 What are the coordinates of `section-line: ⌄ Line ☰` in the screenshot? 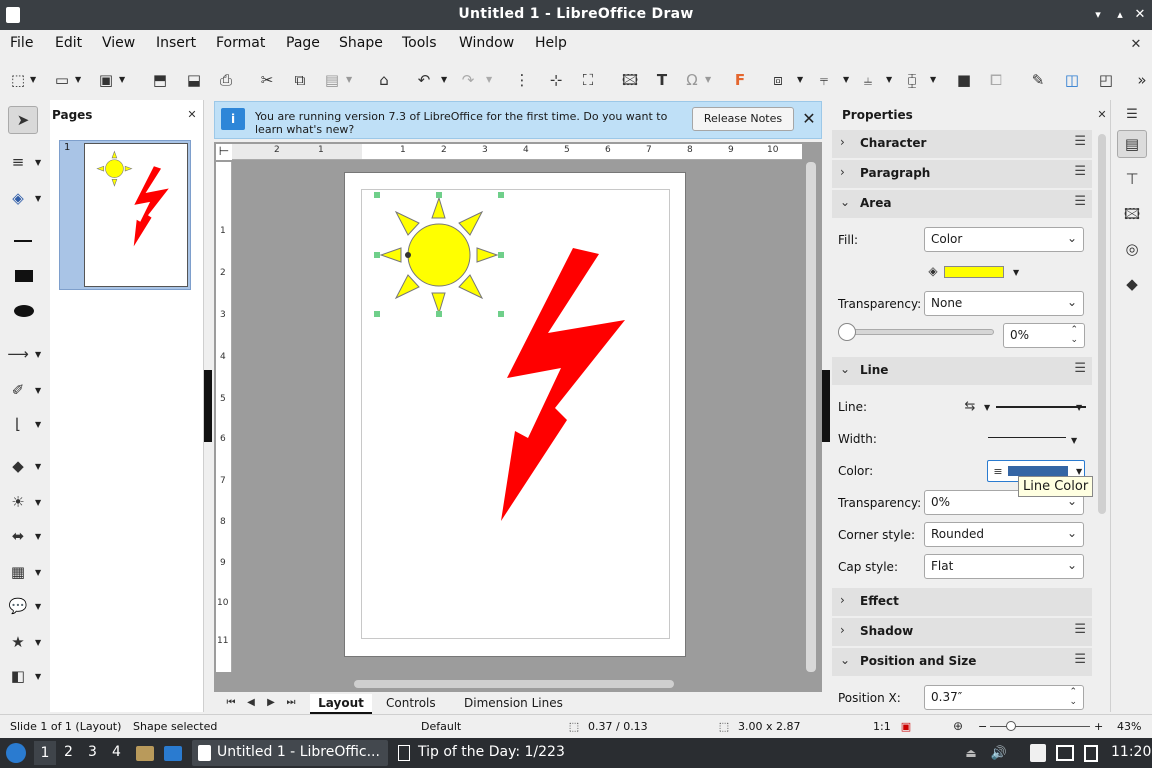 It's located at (962, 371).